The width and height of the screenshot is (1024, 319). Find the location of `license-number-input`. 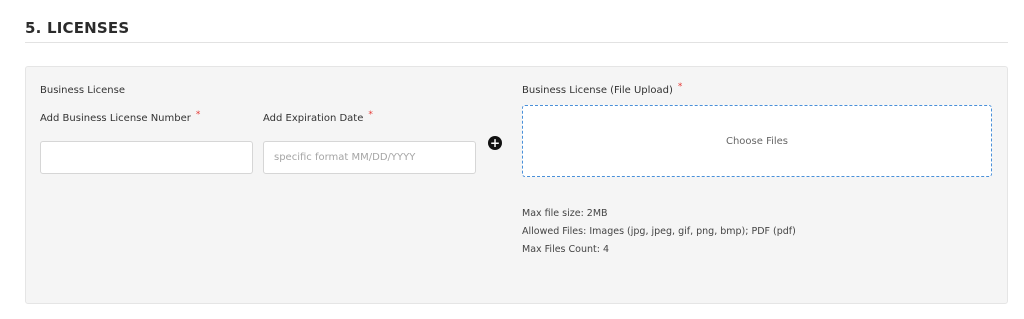

license-number-input is located at coordinates (146, 157).